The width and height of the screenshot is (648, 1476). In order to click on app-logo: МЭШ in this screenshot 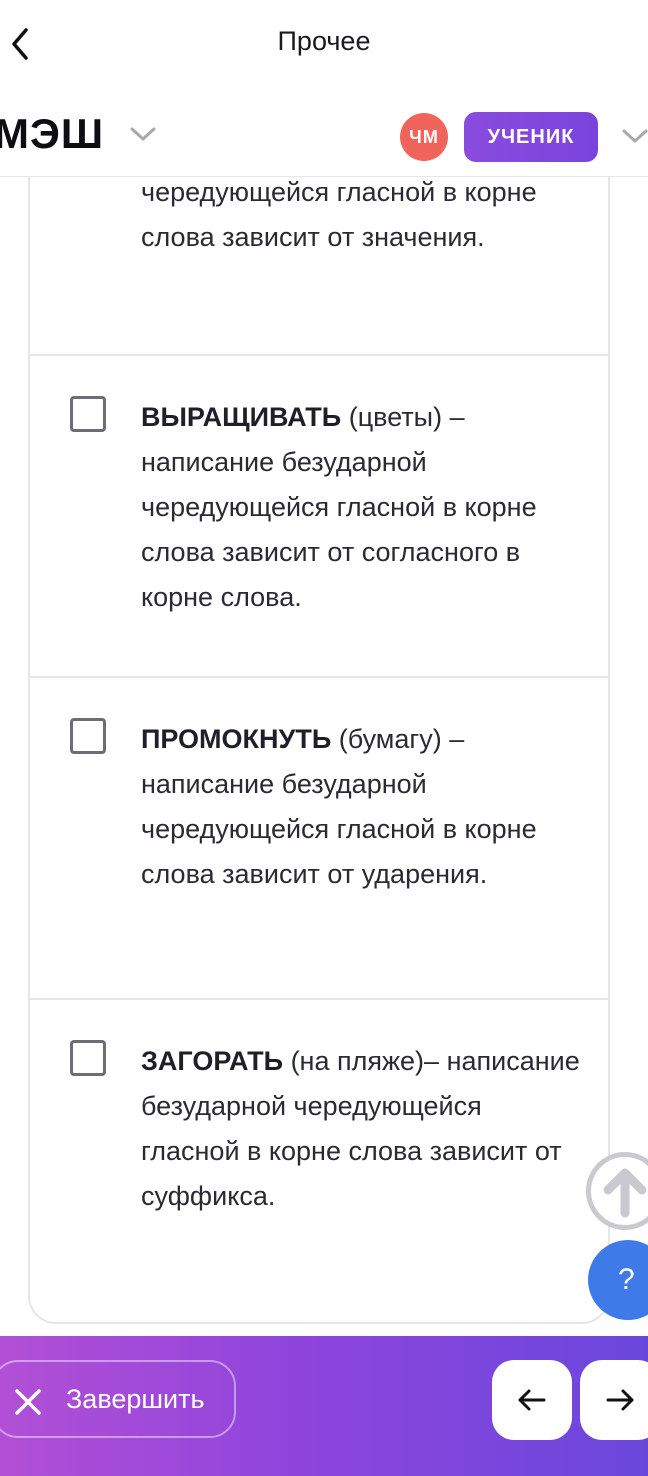, I will do `click(52, 134)`.